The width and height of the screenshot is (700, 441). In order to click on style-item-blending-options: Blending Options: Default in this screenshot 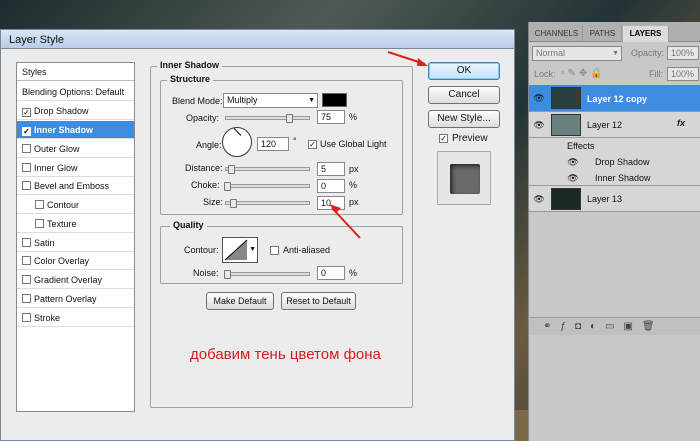, I will do `click(75, 92)`.